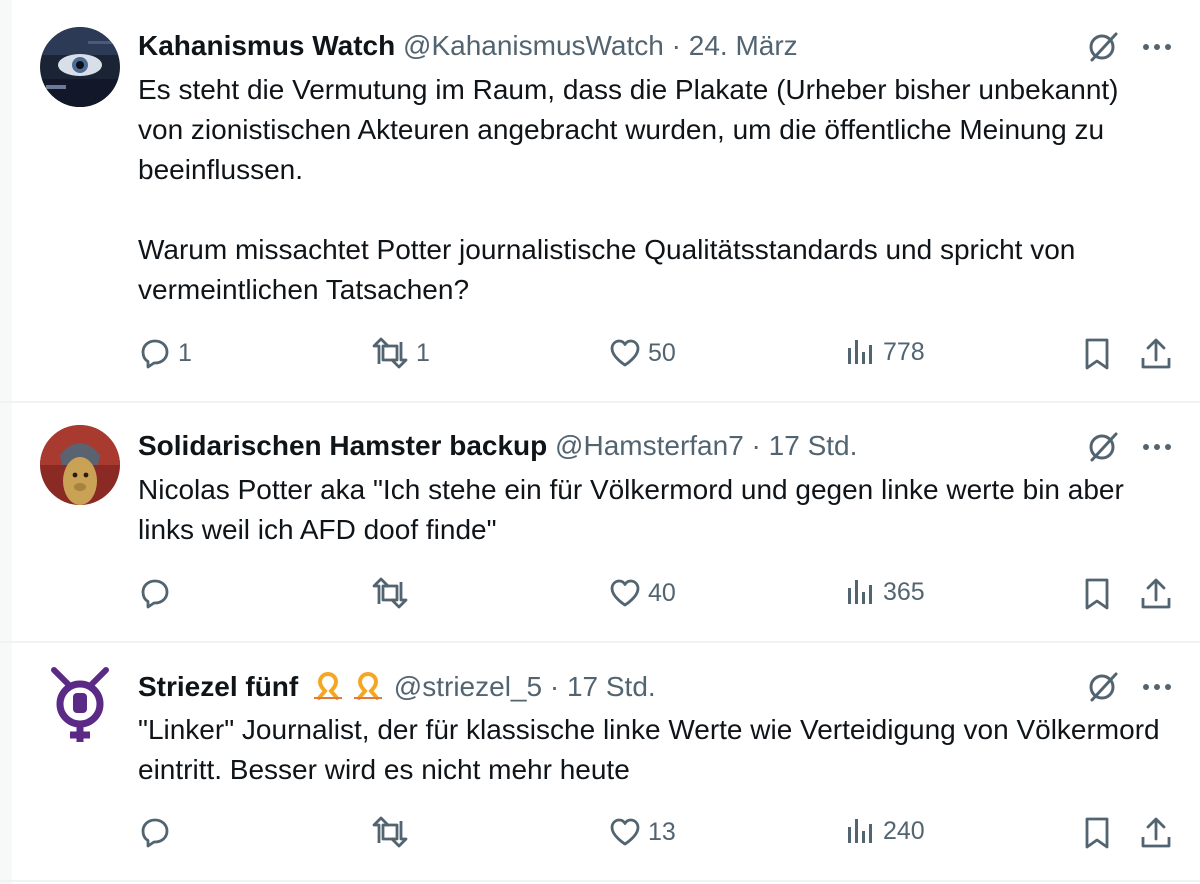 This screenshot has height=884, width=1200. What do you see at coordinates (80, 706) in the screenshot?
I see `avatar-striezel-fuenf` at bounding box center [80, 706].